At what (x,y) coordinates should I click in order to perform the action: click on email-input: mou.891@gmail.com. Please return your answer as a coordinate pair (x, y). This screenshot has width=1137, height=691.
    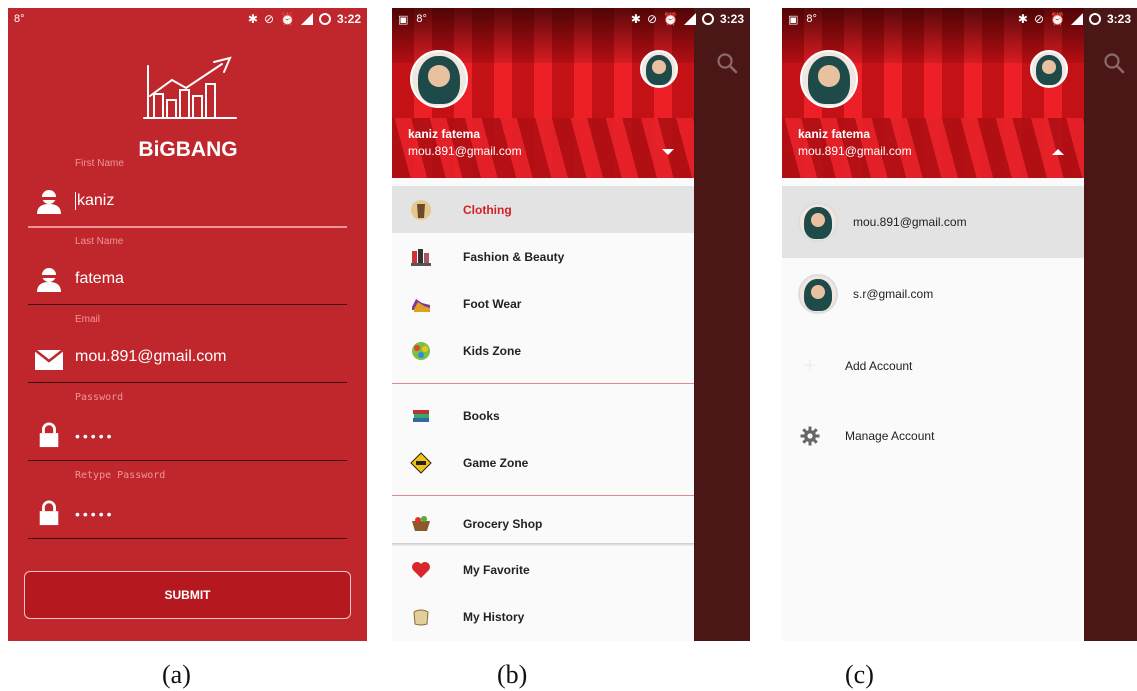
    Looking at the image, I should click on (150, 357).